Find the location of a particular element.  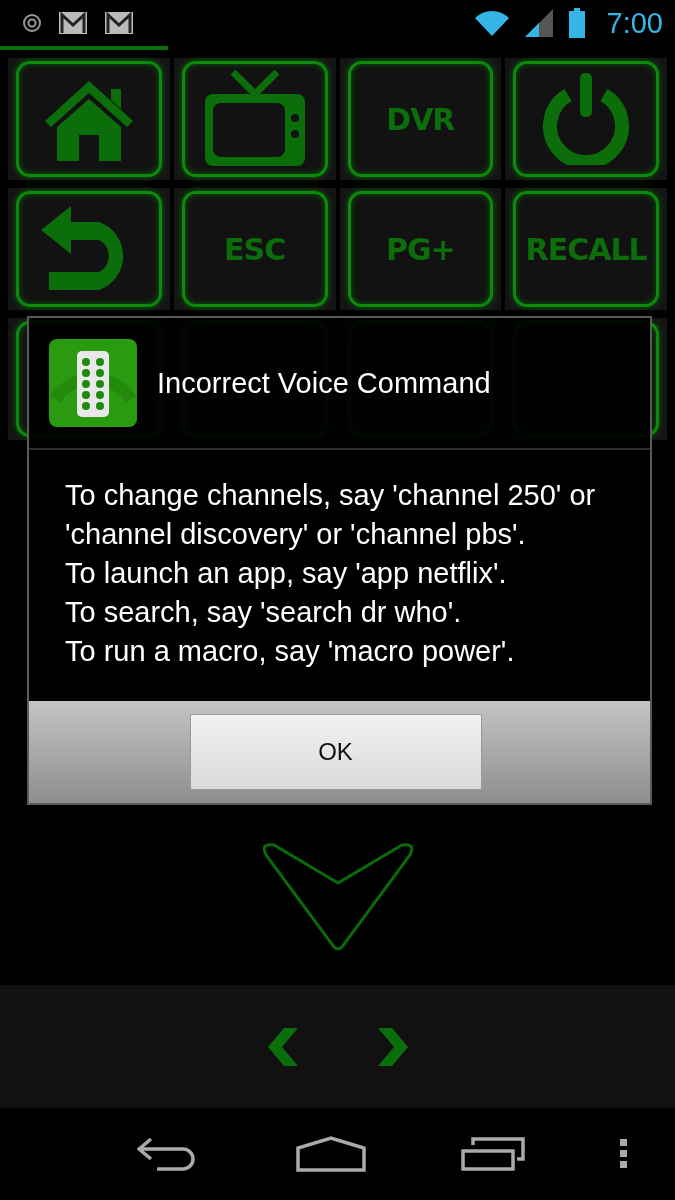

clock: 7:00 is located at coordinates (634, 23).